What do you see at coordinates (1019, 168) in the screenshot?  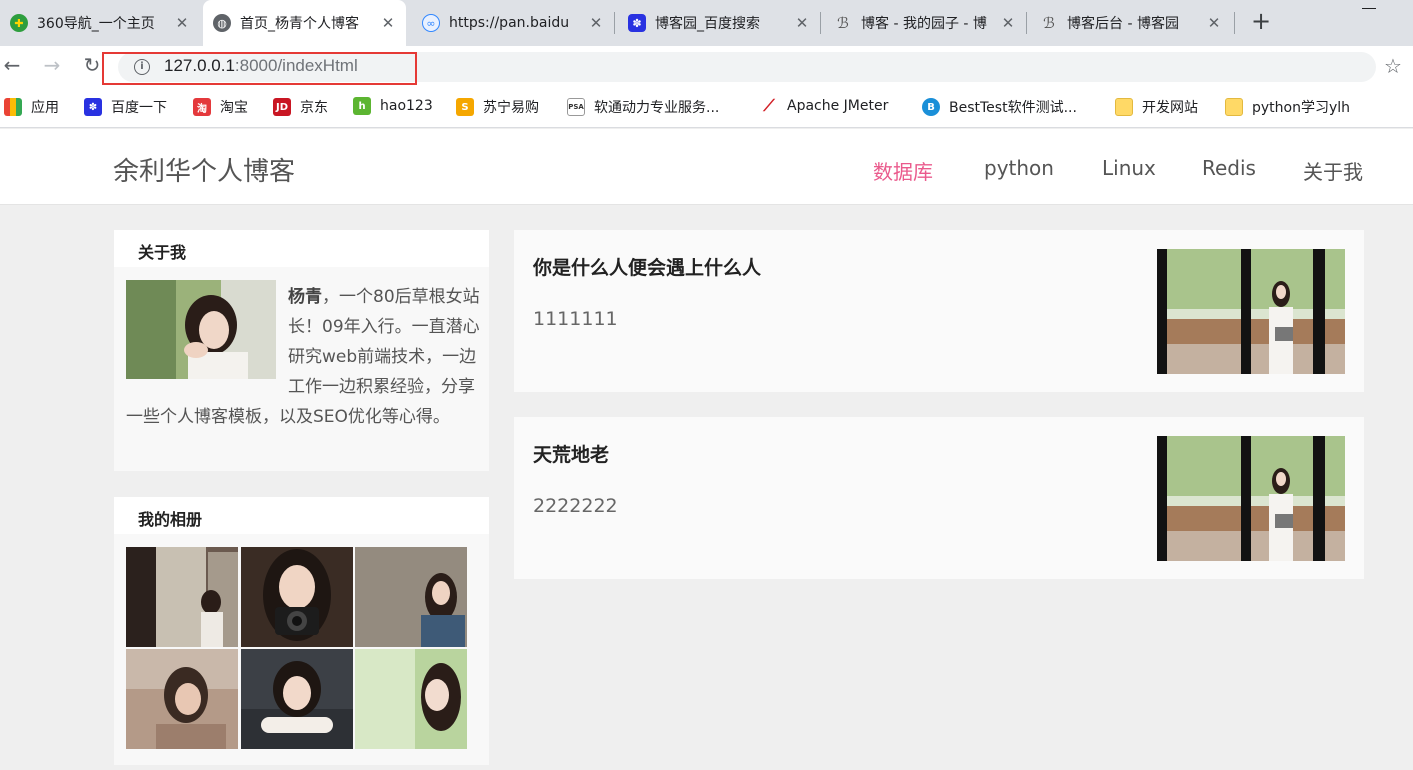 I see `nav-python: python` at bounding box center [1019, 168].